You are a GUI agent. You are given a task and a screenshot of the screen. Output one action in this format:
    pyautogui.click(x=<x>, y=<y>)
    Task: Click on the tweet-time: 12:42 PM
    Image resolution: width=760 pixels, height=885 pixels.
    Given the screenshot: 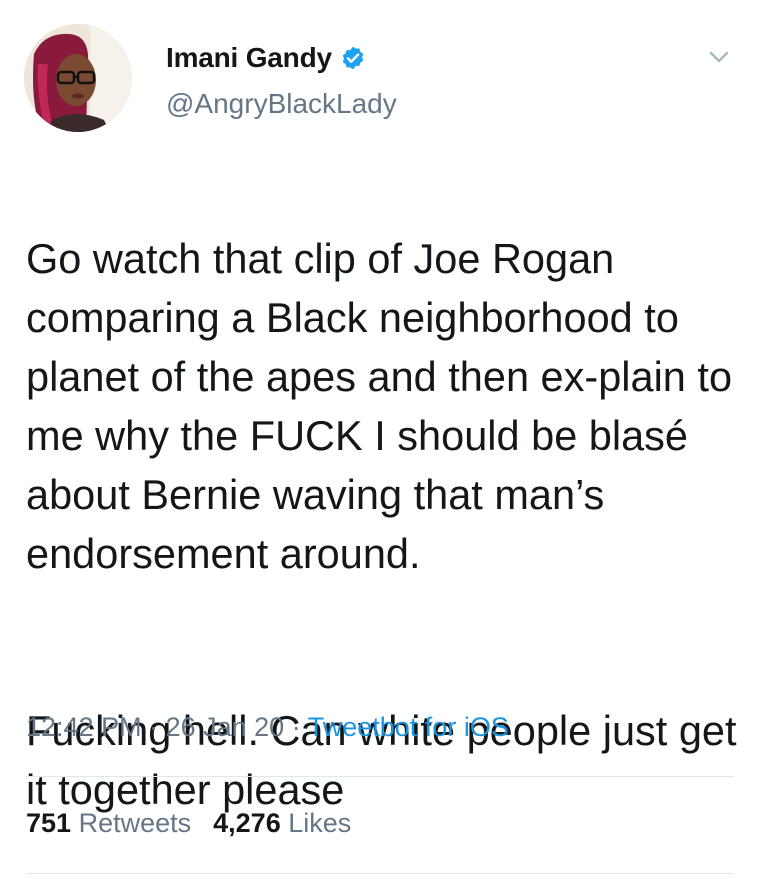 What is the action you would take?
    pyautogui.click(x=84, y=727)
    